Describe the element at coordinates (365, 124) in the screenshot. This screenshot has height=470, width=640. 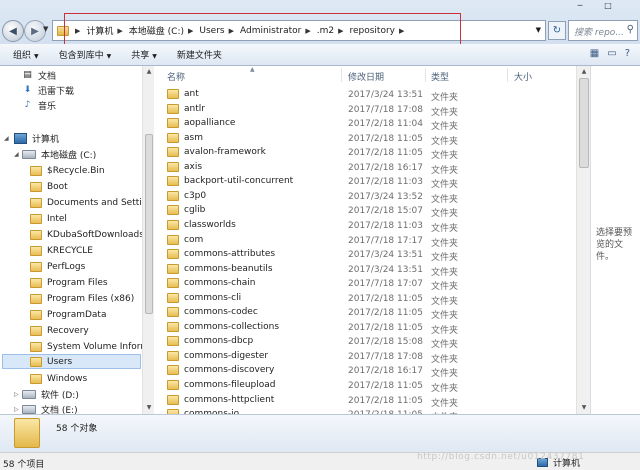
I see `list-item: aopalliance 2017/2/18 11:04 文件夹` at that location.